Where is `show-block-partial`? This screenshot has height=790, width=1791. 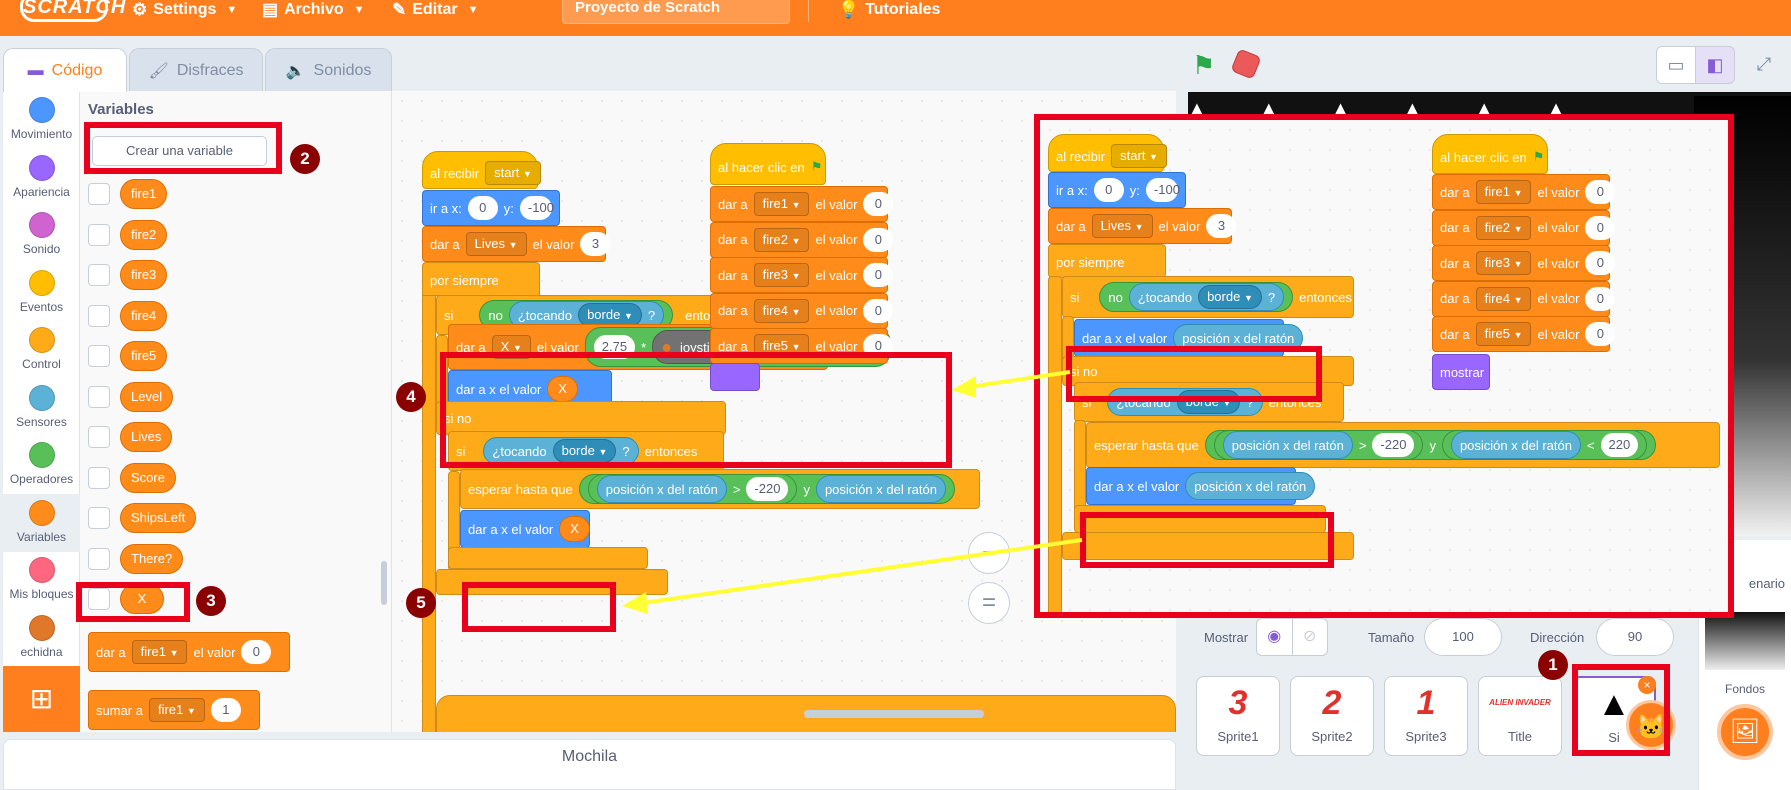 show-block-partial is located at coordinates (735, 377).